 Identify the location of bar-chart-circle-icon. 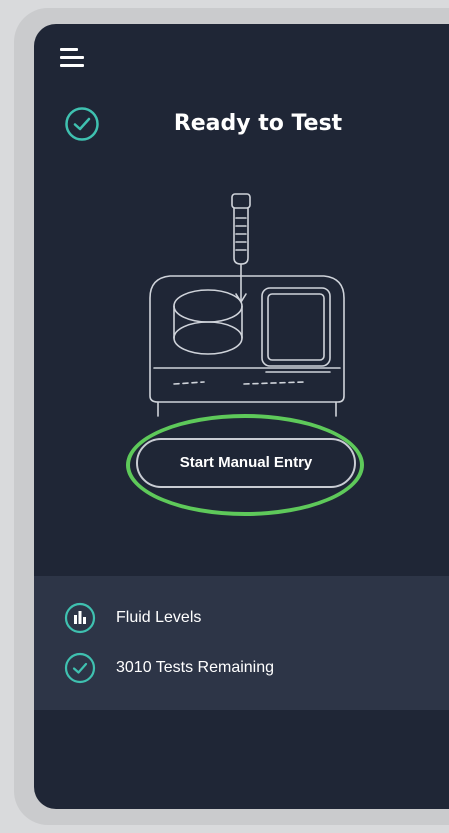
(80, 618).